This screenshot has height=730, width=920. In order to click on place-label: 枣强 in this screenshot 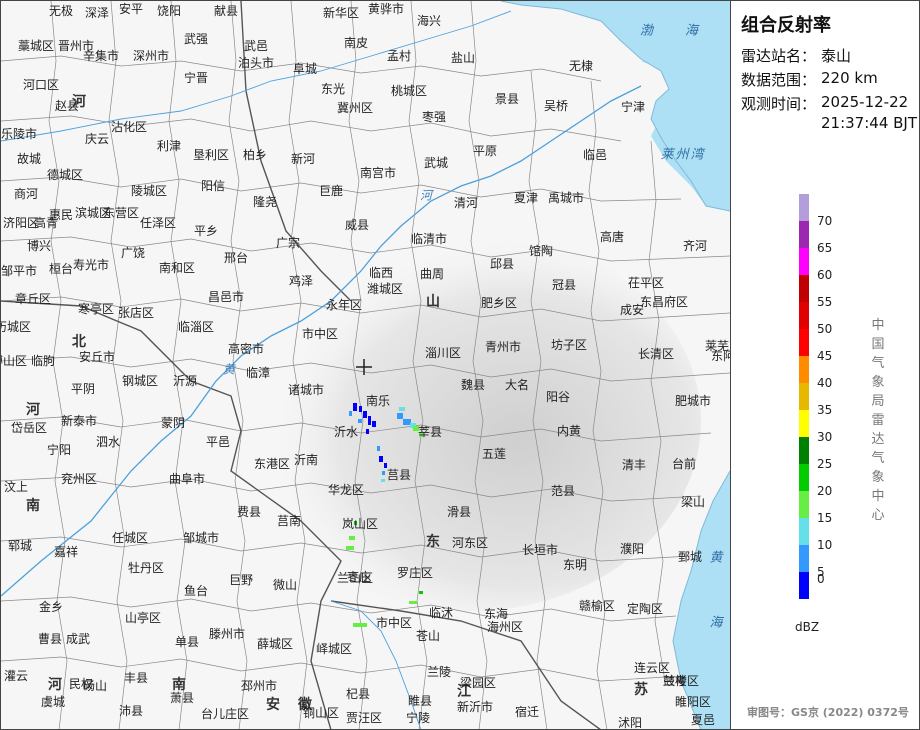, I will do `click(434, 117)`.